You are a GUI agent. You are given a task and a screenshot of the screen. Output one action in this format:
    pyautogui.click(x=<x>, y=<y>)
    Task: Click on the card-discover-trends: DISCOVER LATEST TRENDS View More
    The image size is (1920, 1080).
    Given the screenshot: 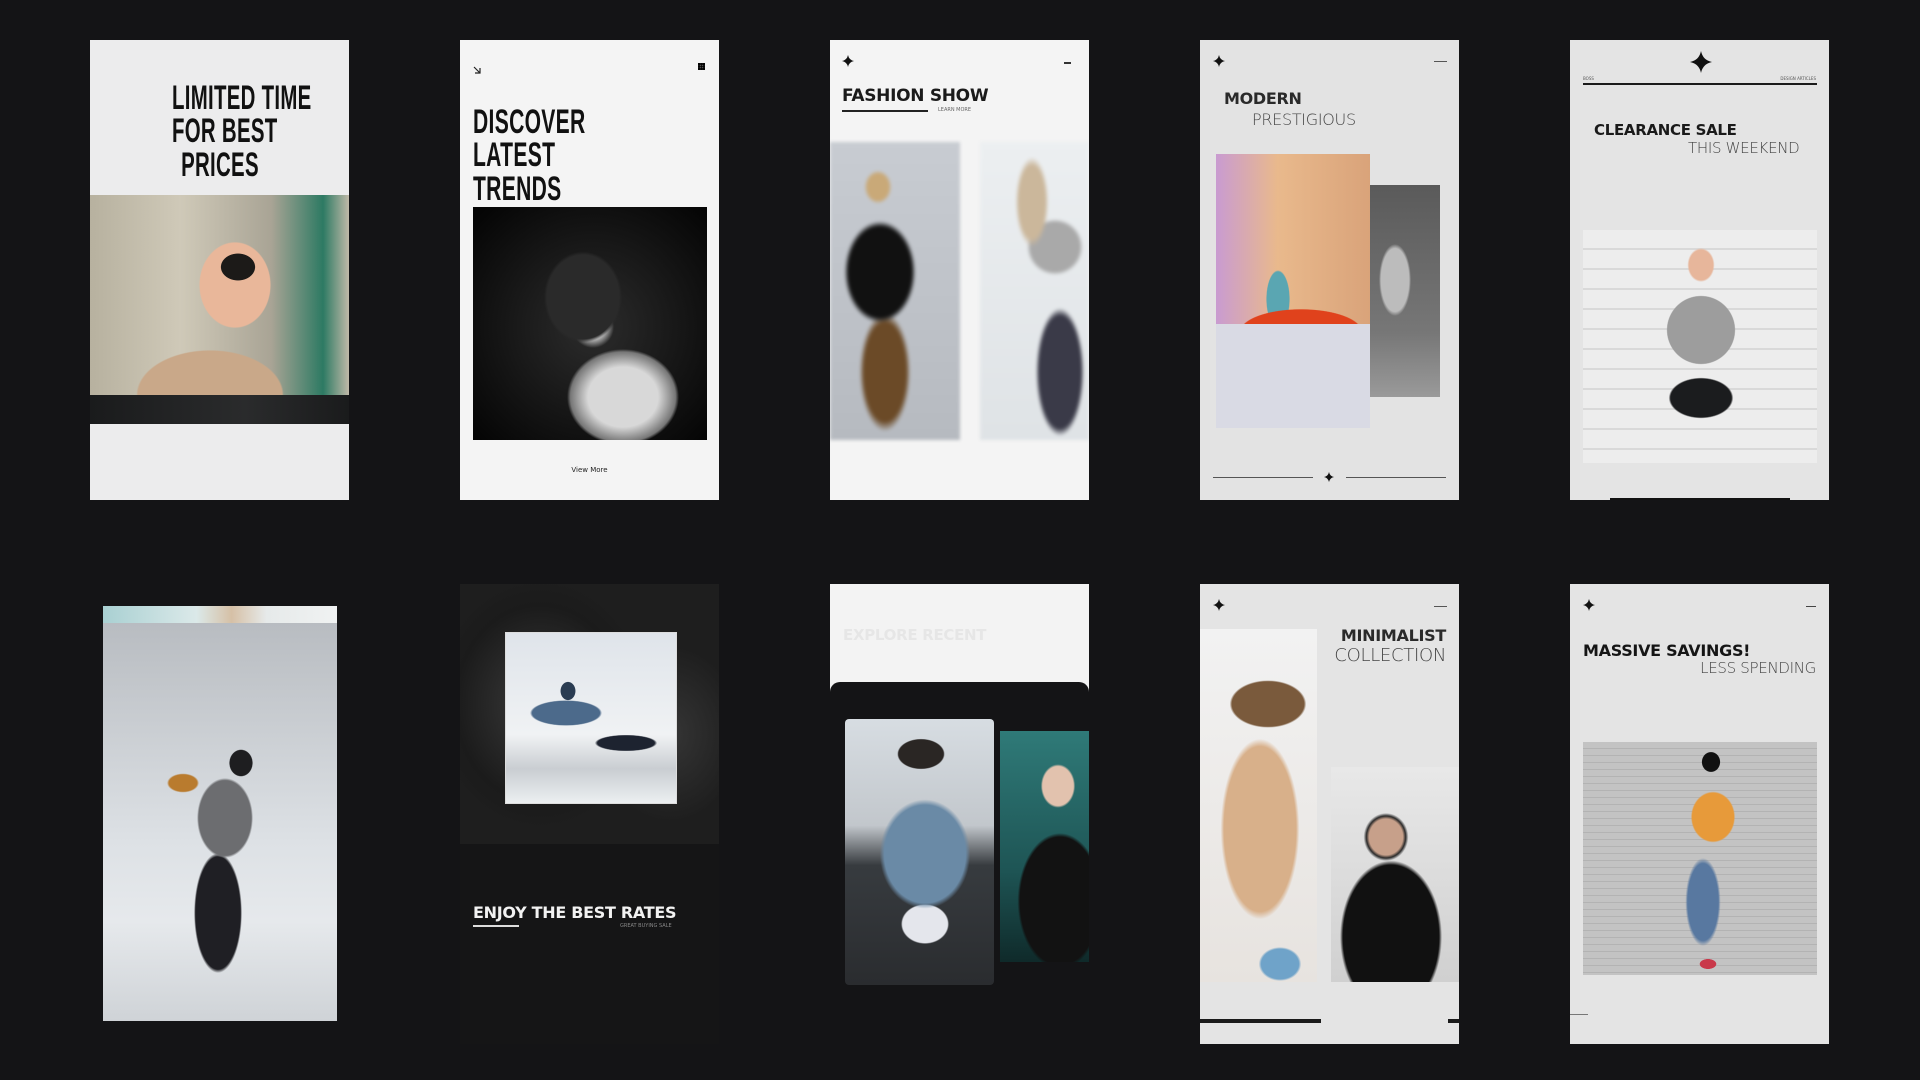 What is the action you would take?
    pyautogui.click(x=589, y=270)
    